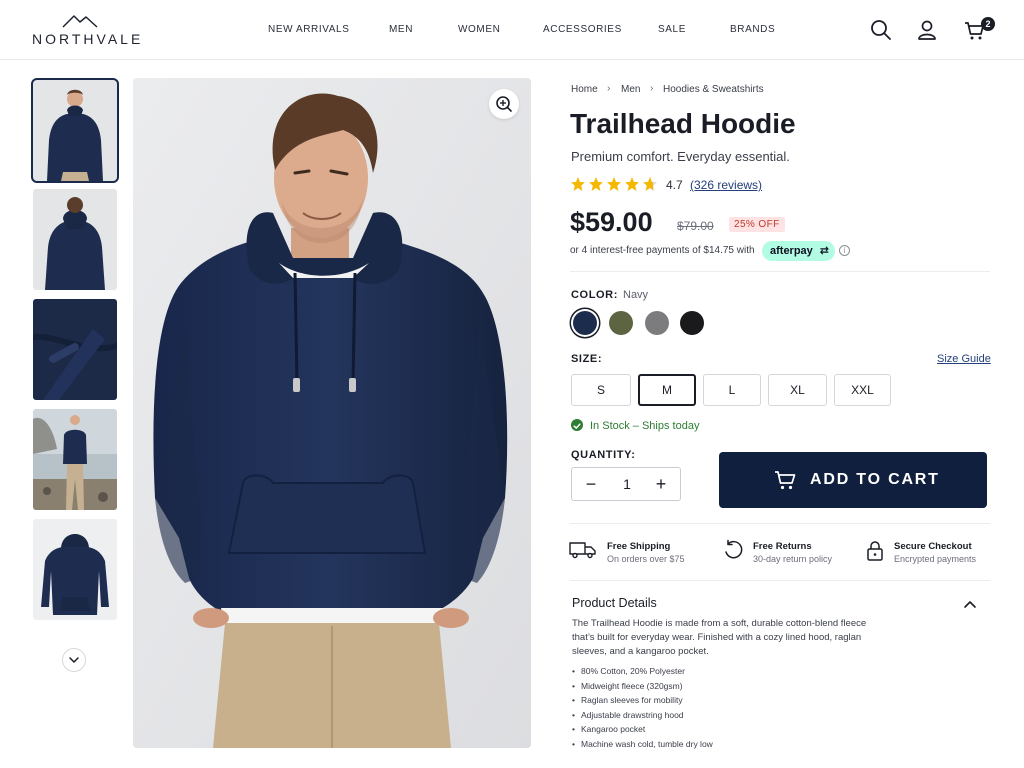  I want to click on breadcrumb-men: Men, so click(630, 89).